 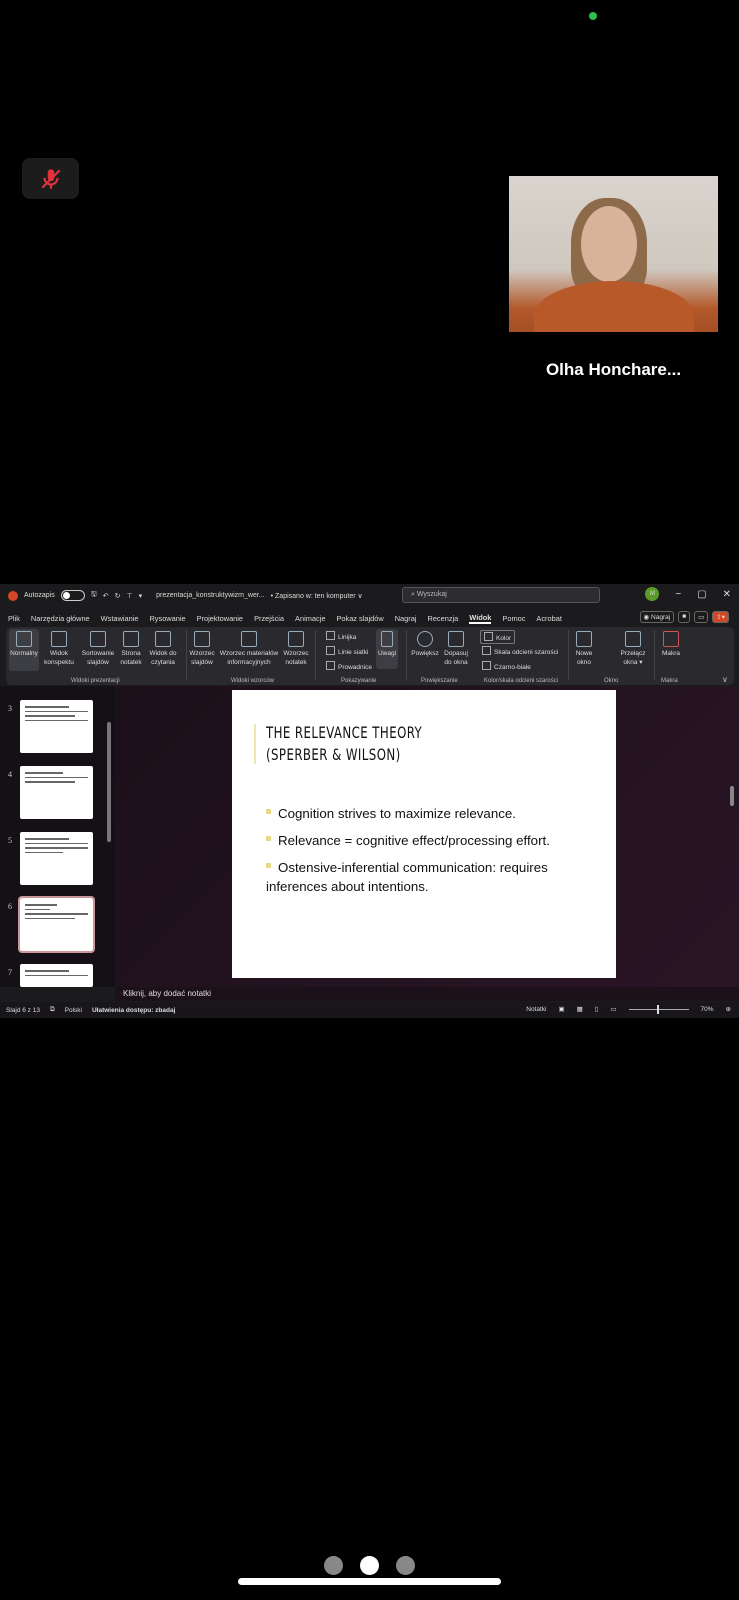 I want to click on group-label: Powiększanie, so click(x=439, y=681).